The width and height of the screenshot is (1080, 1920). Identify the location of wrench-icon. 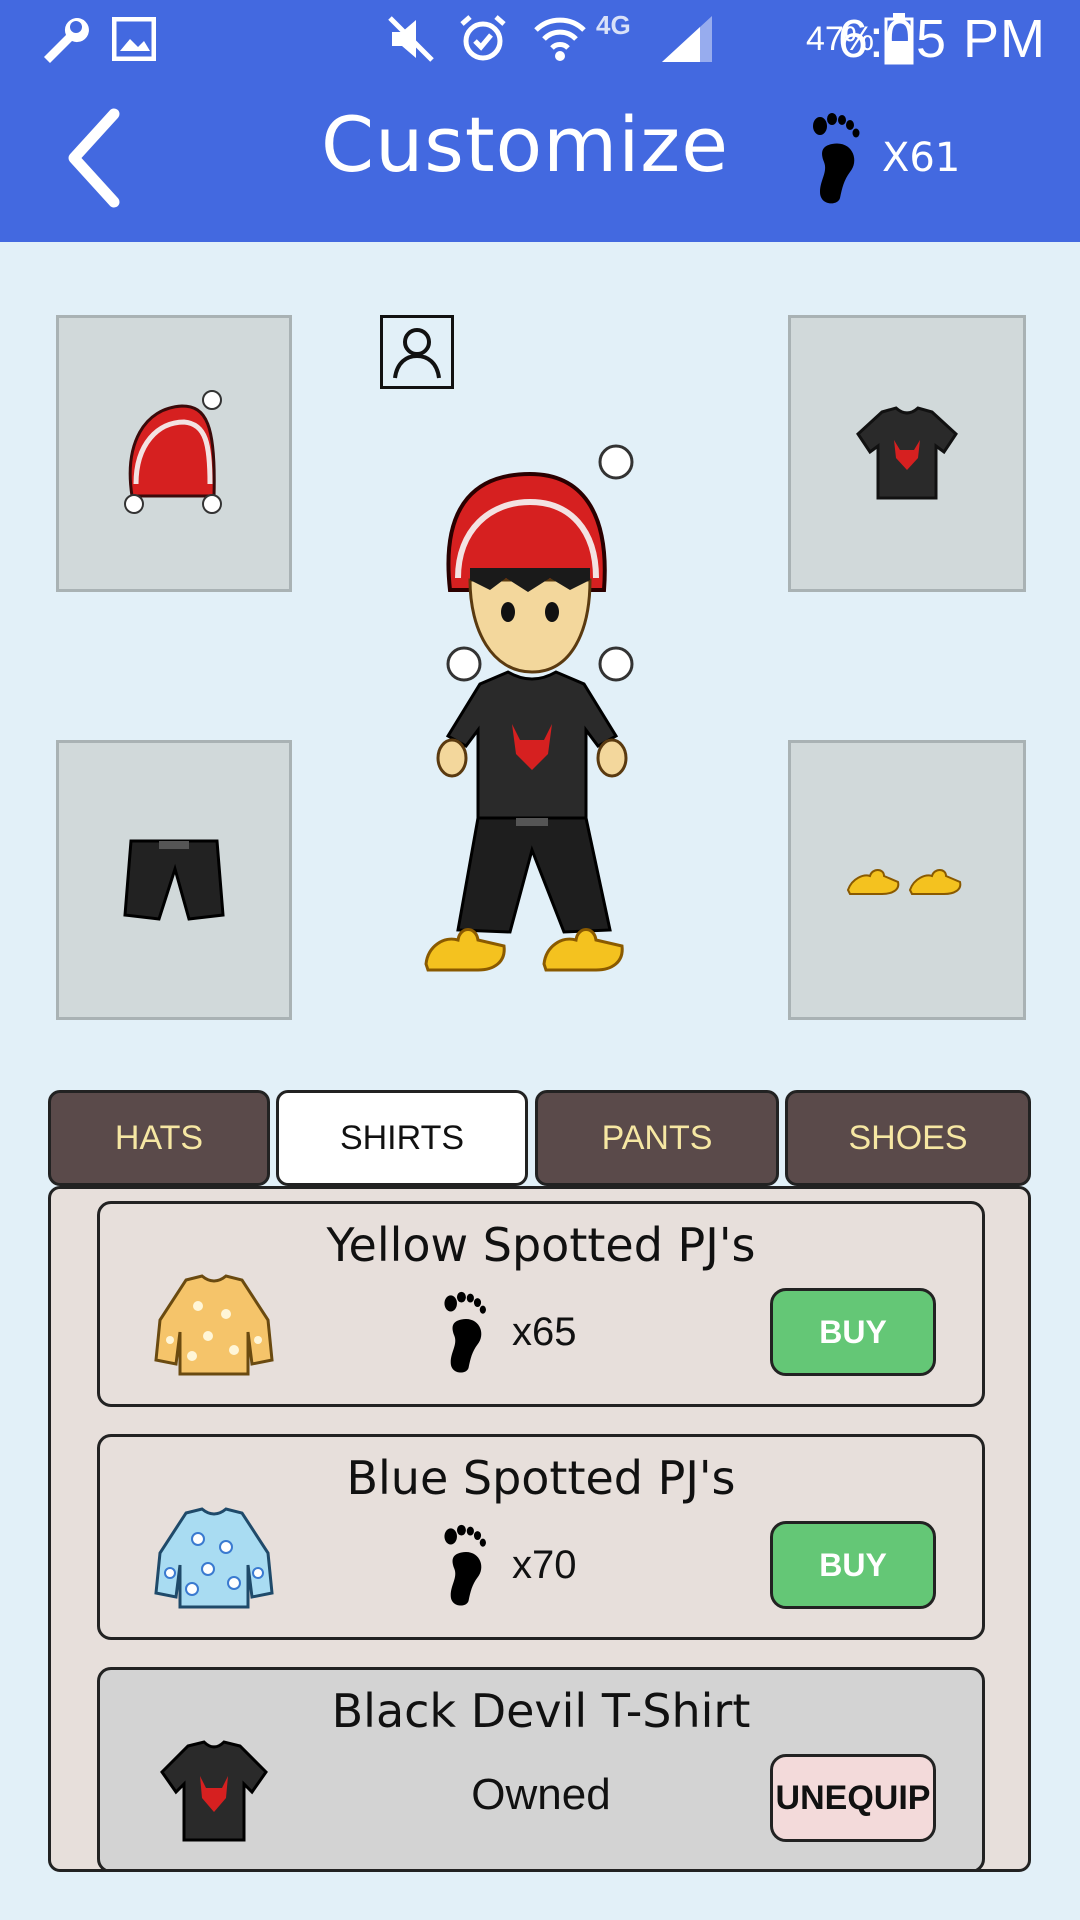
(64, 39).